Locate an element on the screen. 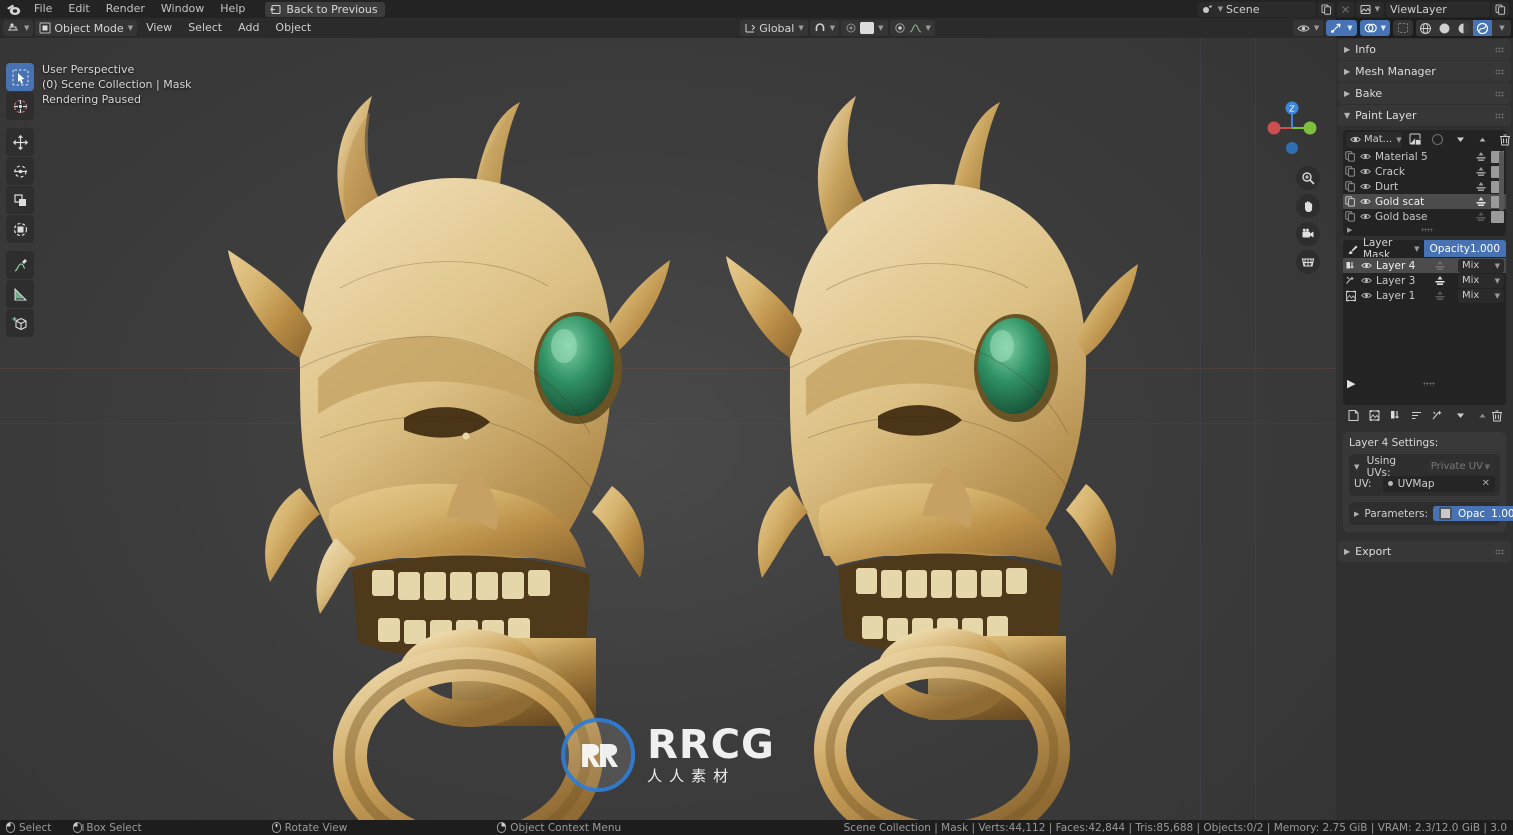 Image resolution: width=1513 pixels, height=835 pixels. noise-icon is located at coordinates (1351, 281).